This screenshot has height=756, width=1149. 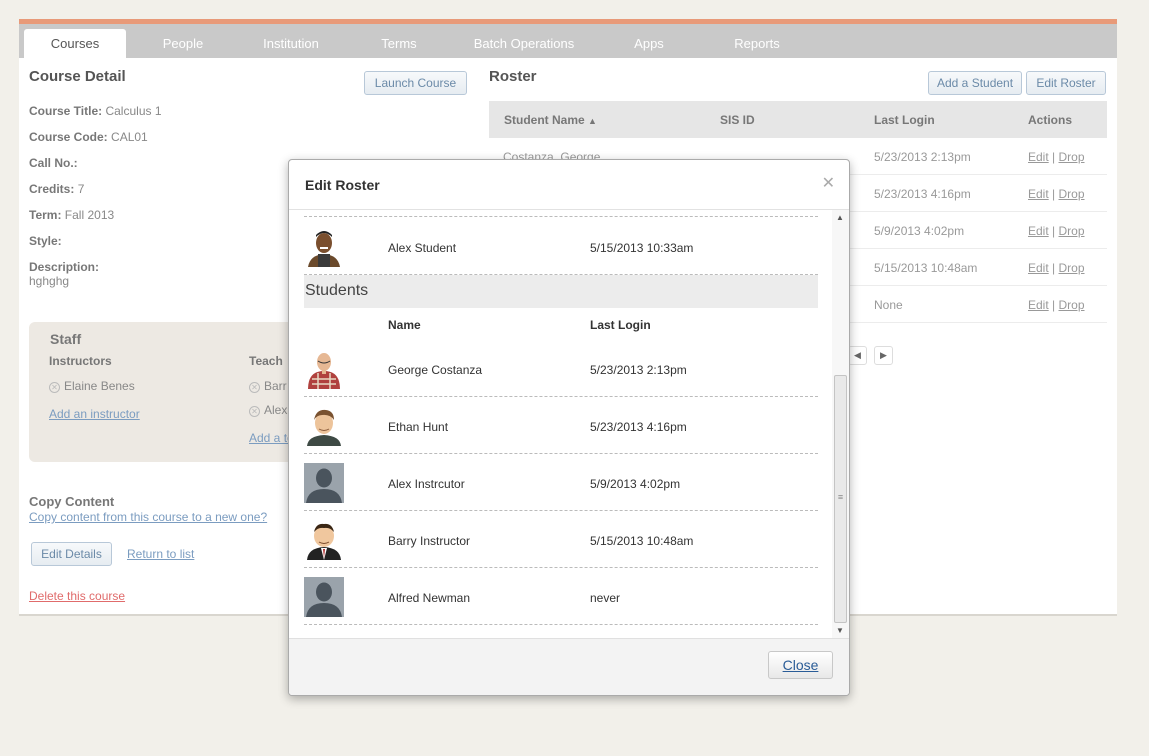 I want to click on barry-instructor-avatar, so click(x=324, y=540).